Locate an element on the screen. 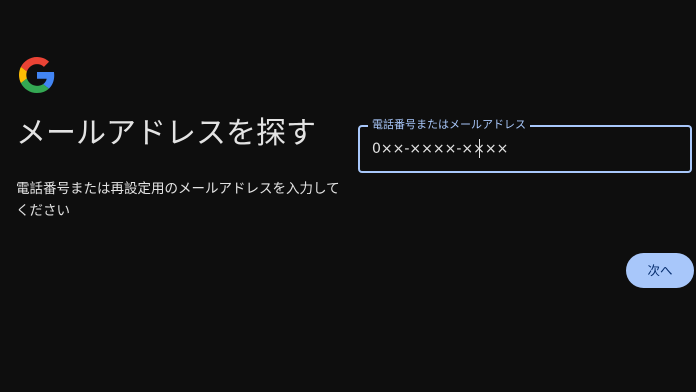  phone-or-email-field: 電話番号またはメールアドレス is located at coordinates (525, 145).